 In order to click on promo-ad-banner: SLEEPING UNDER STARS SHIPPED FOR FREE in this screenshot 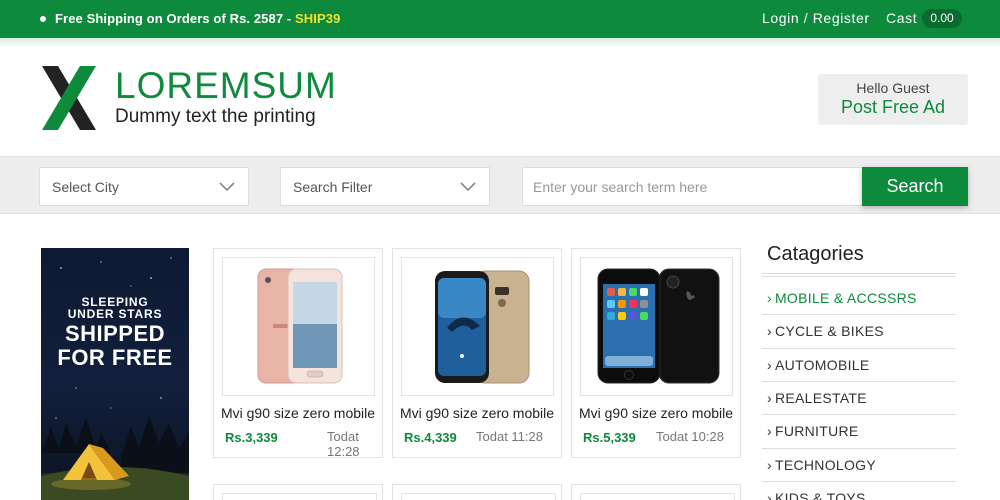, I will do `click(115, 374)`.